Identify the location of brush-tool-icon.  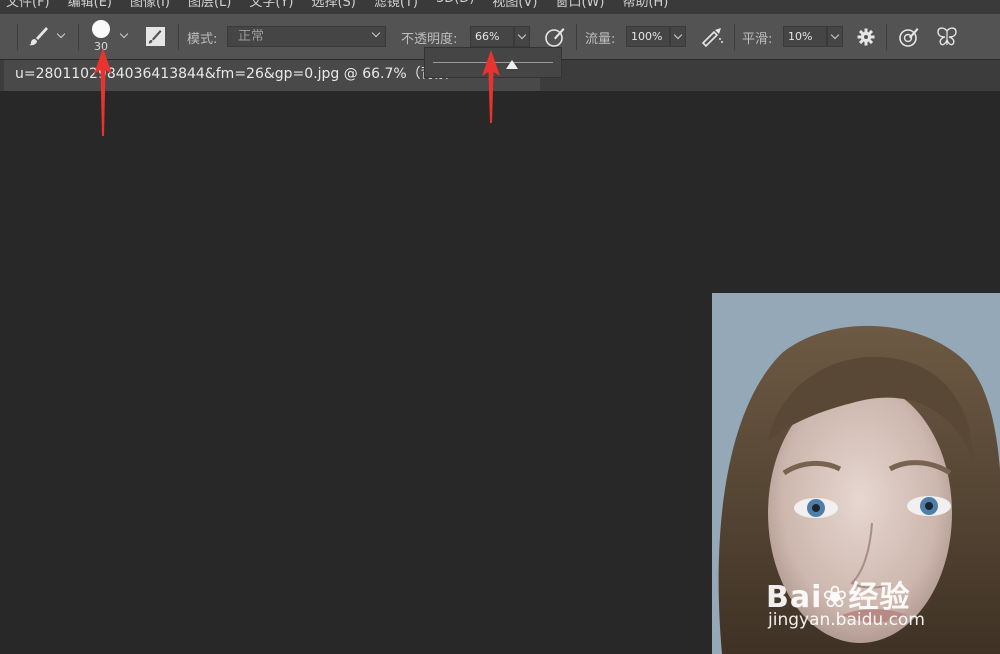
(38, 36).